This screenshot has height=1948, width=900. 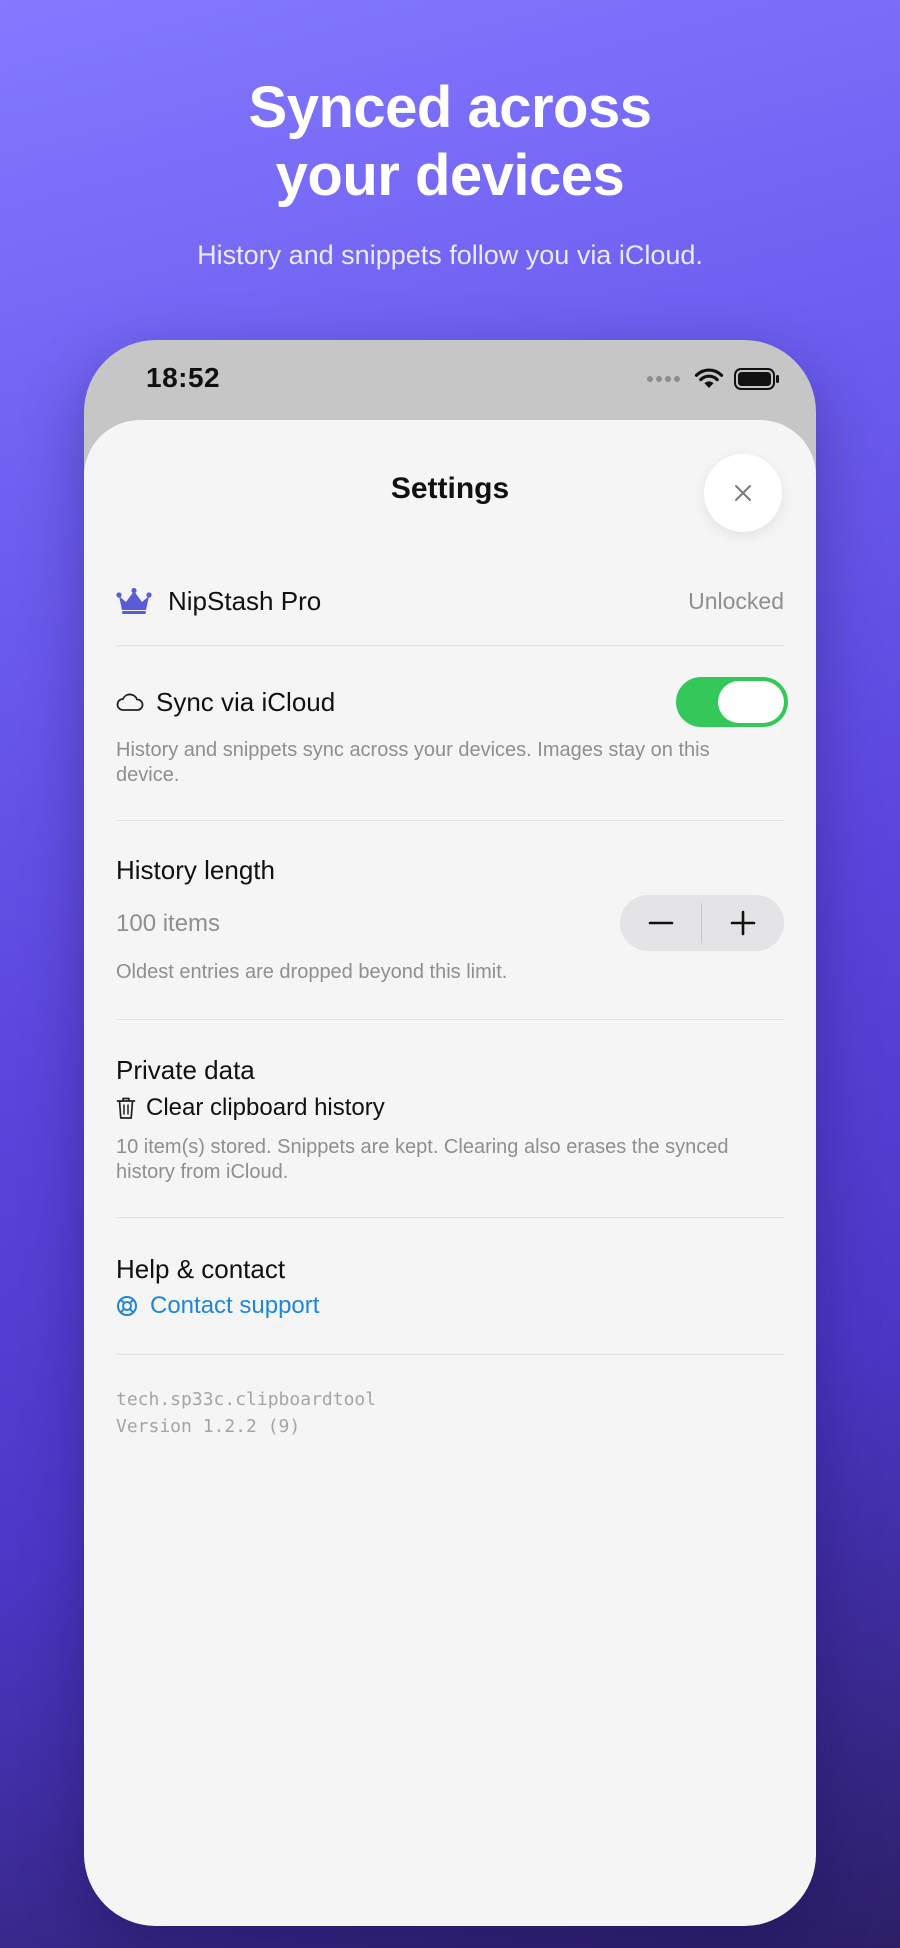 I want to click on clear-history-label: Clear clipboard history, so click(x=265, y=1107).